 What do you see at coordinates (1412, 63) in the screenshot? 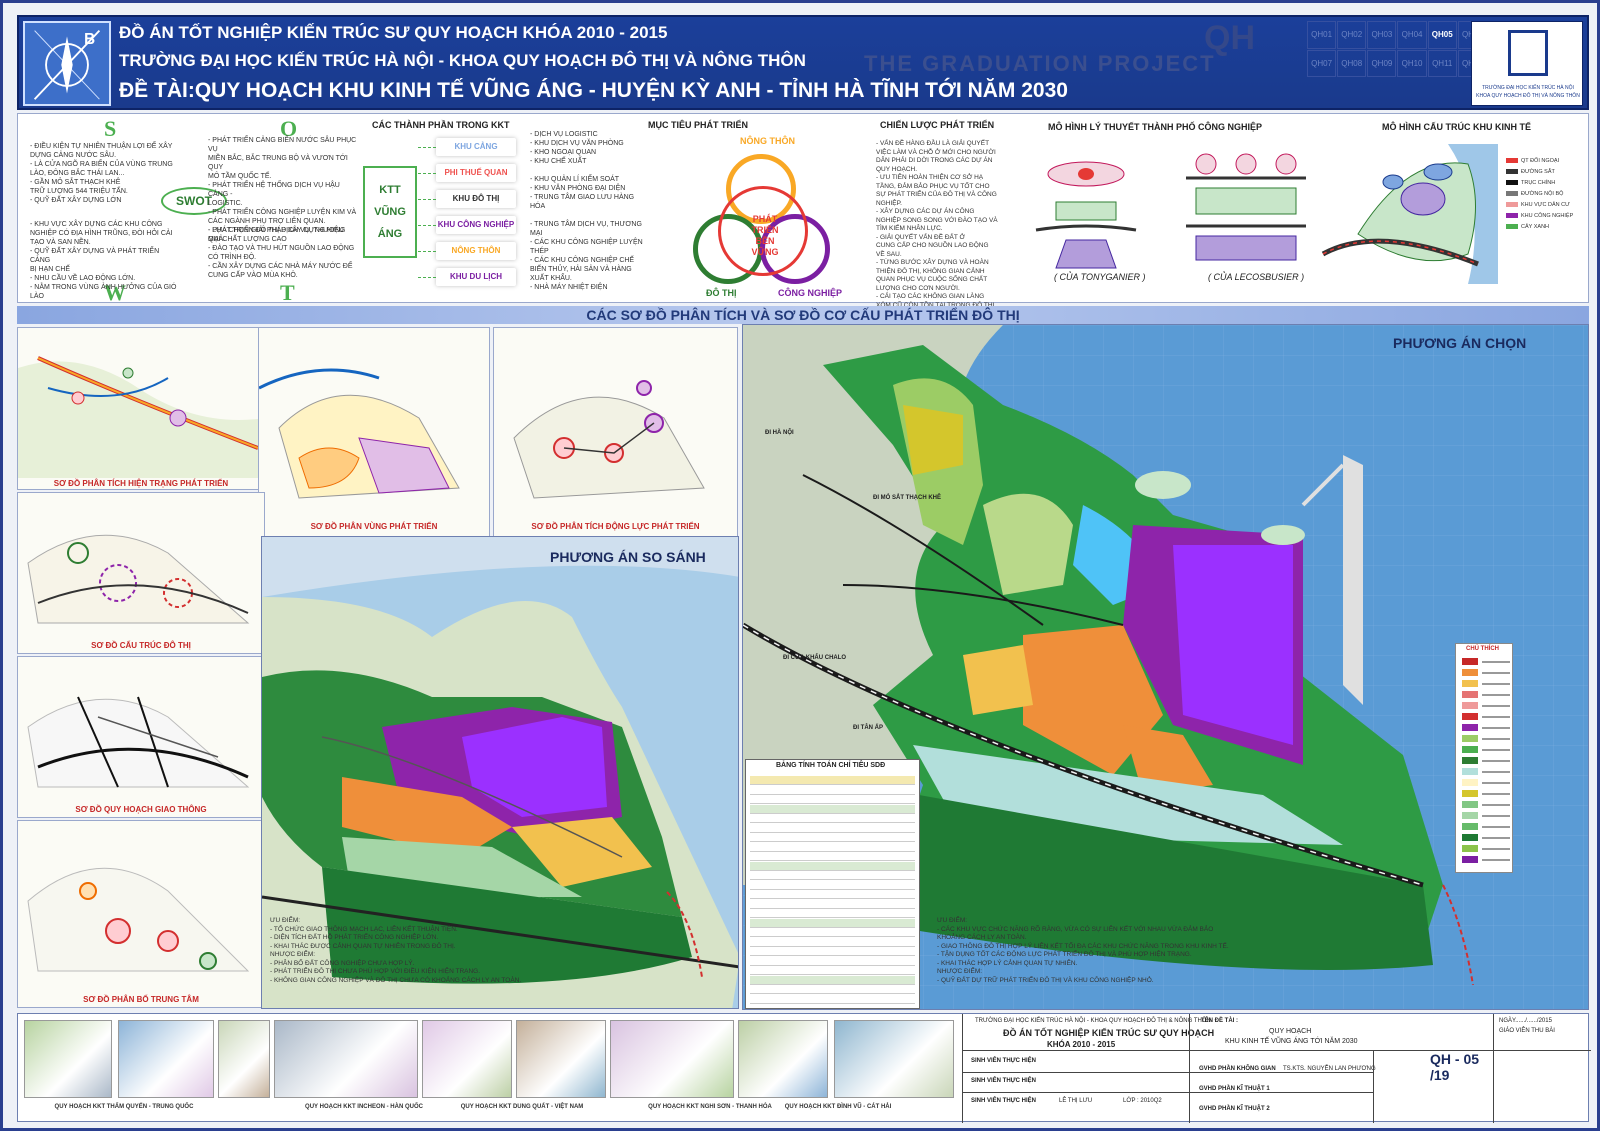
I see `sheet-code-qh10: QH10` at bounding box center [1412, 63].